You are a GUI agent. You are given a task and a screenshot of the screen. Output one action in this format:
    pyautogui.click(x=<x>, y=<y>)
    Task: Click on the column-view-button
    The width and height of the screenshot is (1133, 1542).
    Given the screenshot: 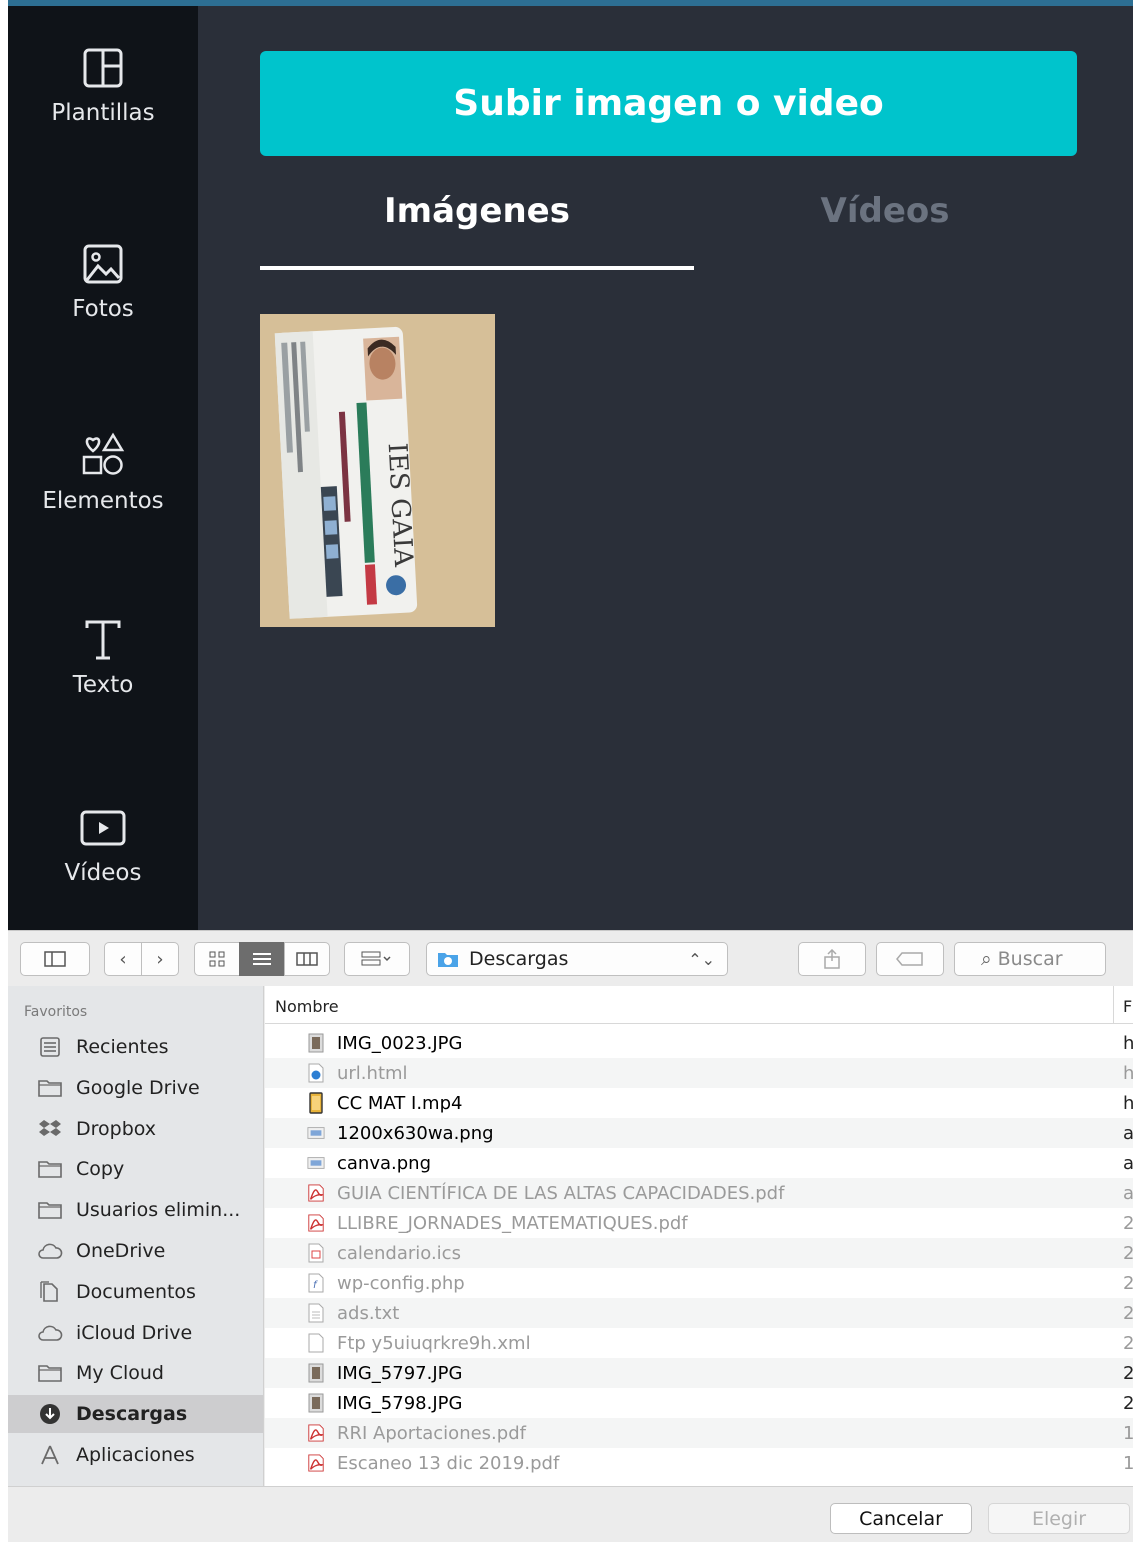 What is the action you would take?
    pyautogui.click(x=307, y=959)
    